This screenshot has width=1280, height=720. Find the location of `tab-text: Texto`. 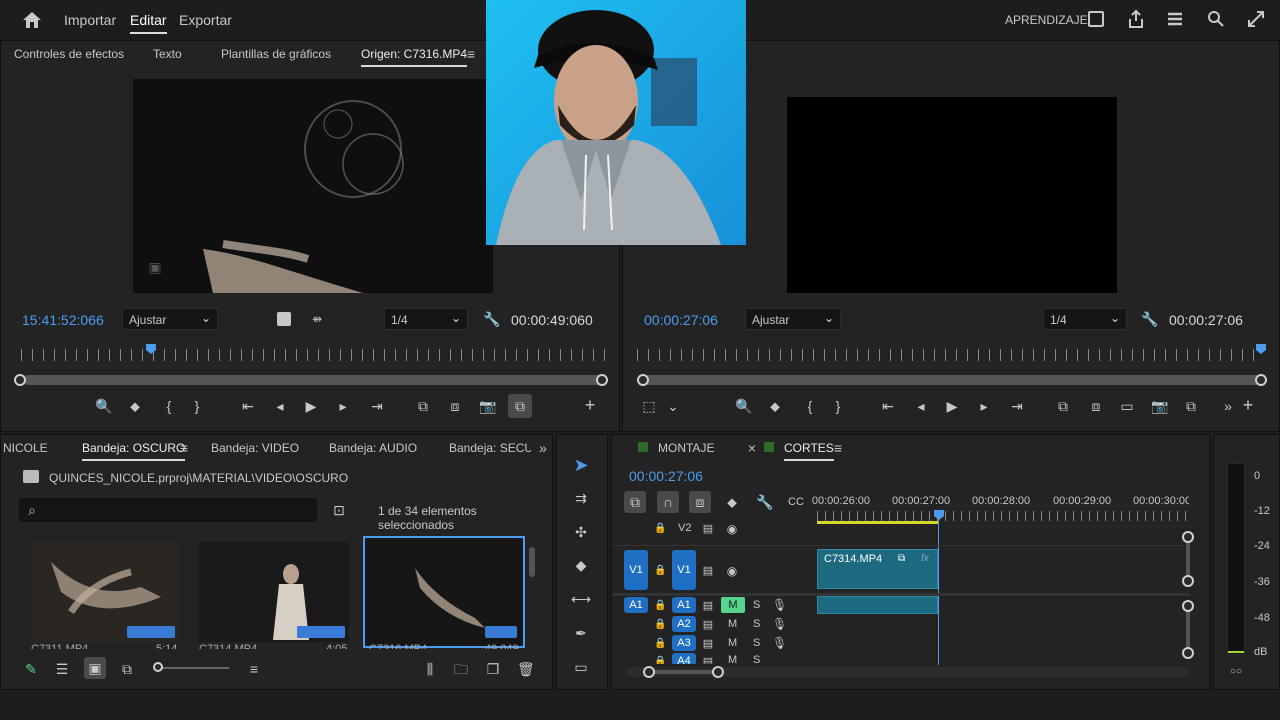

tab-text: Texto is located at coordinates (167, 54).